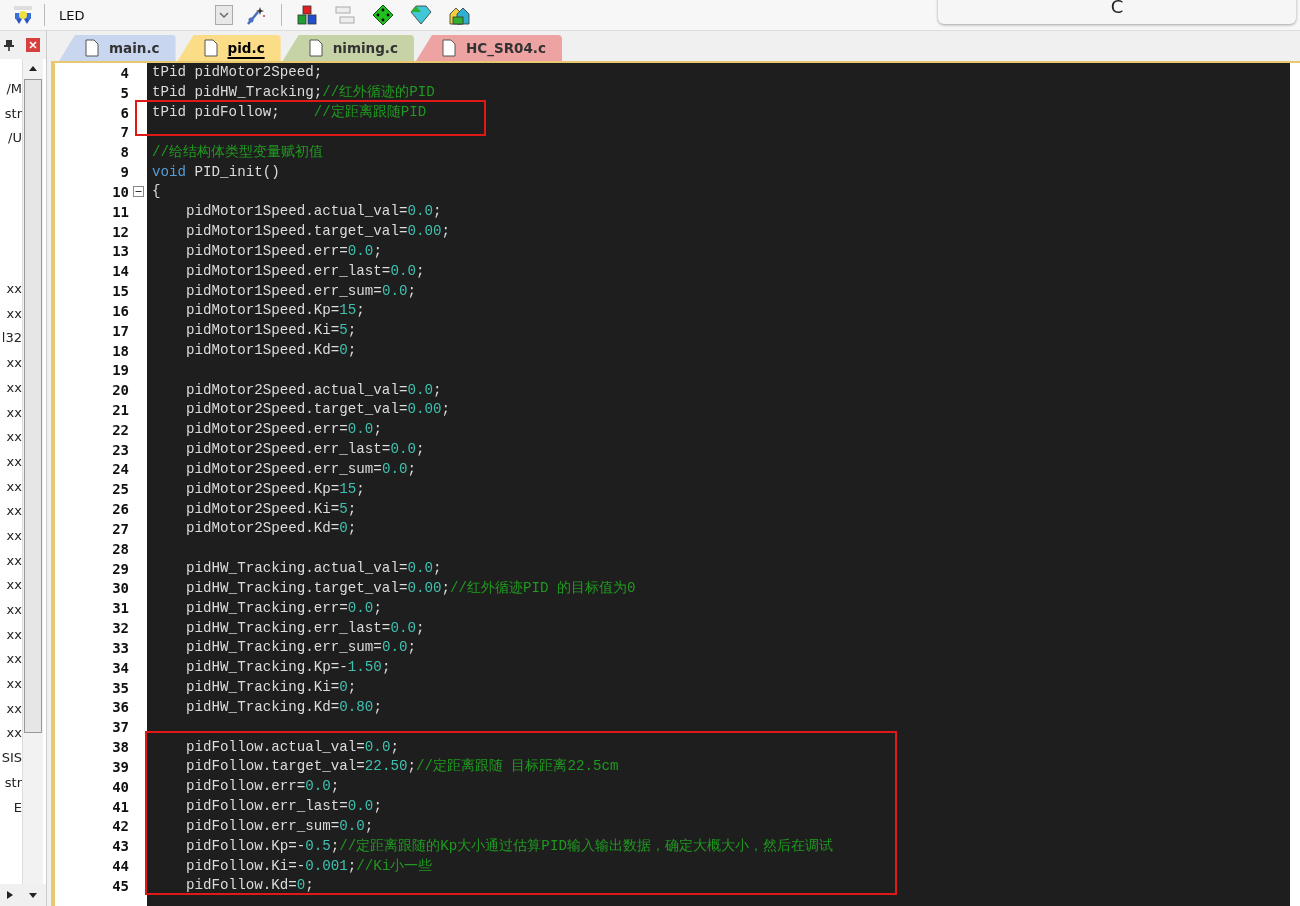 This screenshot has height=906, width=1300. Describe the element at coordinates (271, 509) in the screenshot. I see `code-line: pidMotor2Speed.Ki=5;` at that location.